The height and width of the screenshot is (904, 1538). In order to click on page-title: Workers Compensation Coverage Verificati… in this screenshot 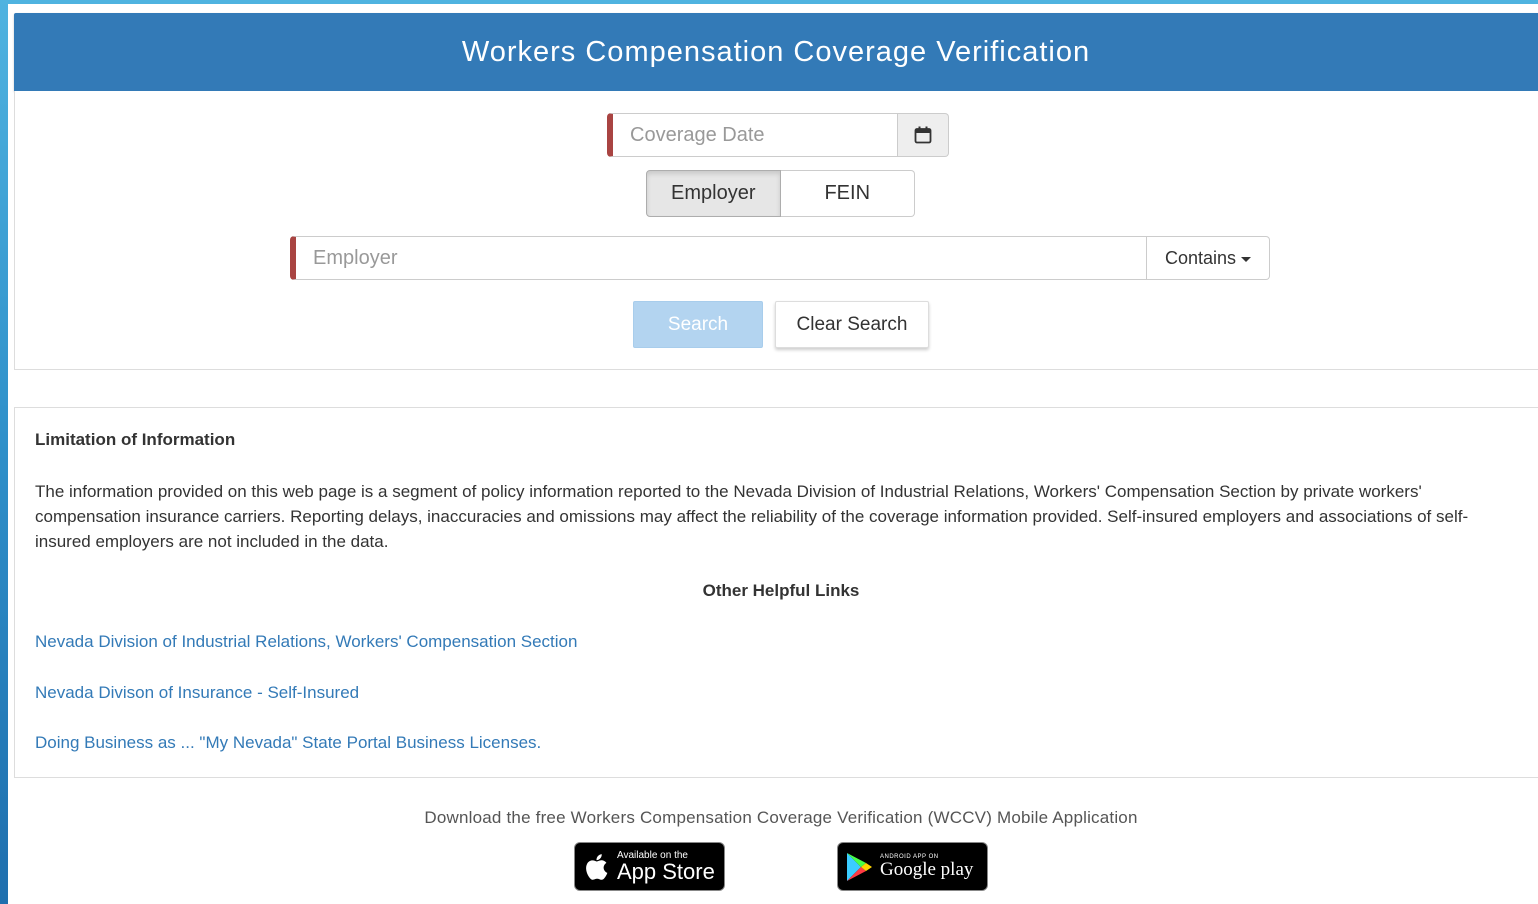, I will do `click(776, 51)`.